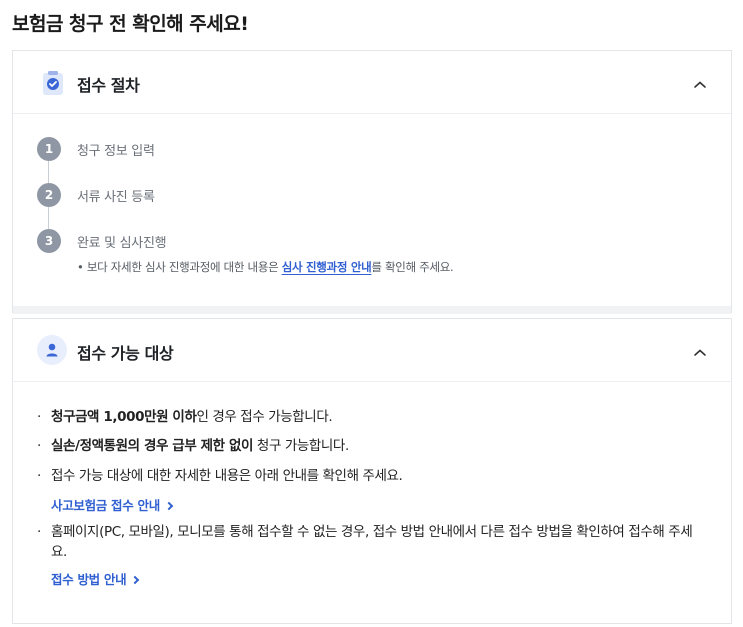 Image resolution: width=743 pixels, height=627 pixels. Describe the element at coordinates (116, 197) in the screenshot. I see `step-label: 서류 사진 등록` at that location.